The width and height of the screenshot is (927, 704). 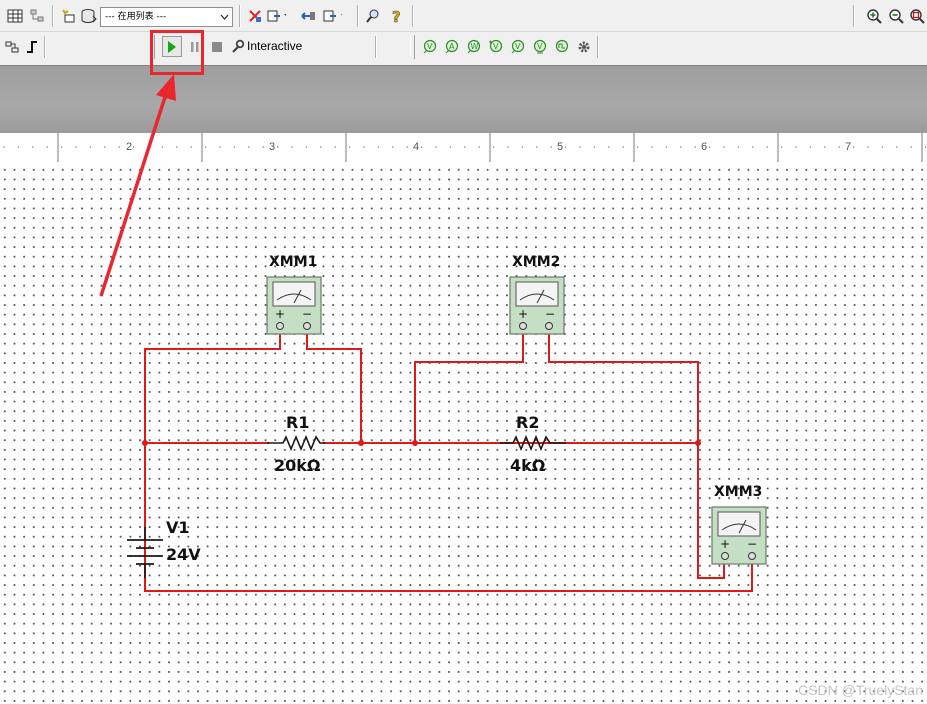 I want to click on probe-digital-icon, so click(x=562, y=47).